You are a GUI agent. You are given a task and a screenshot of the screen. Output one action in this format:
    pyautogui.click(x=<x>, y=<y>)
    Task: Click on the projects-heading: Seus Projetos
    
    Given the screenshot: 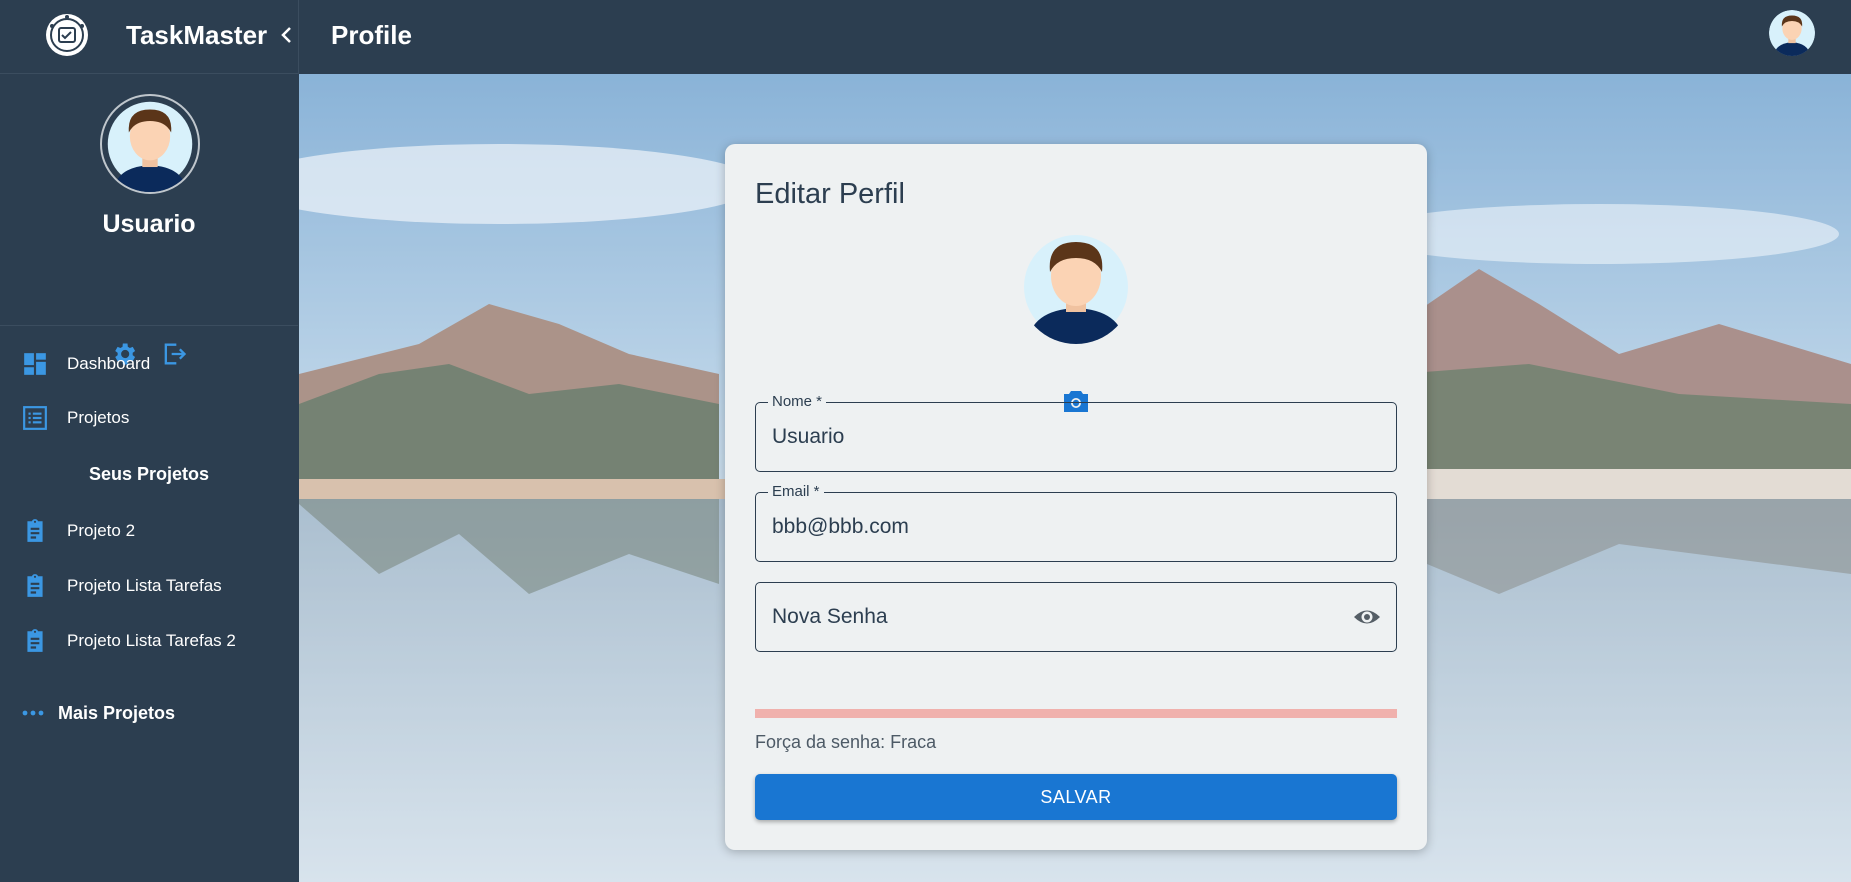 What is the action you would take?
    pyautogui.click(x=149, y=474)
    